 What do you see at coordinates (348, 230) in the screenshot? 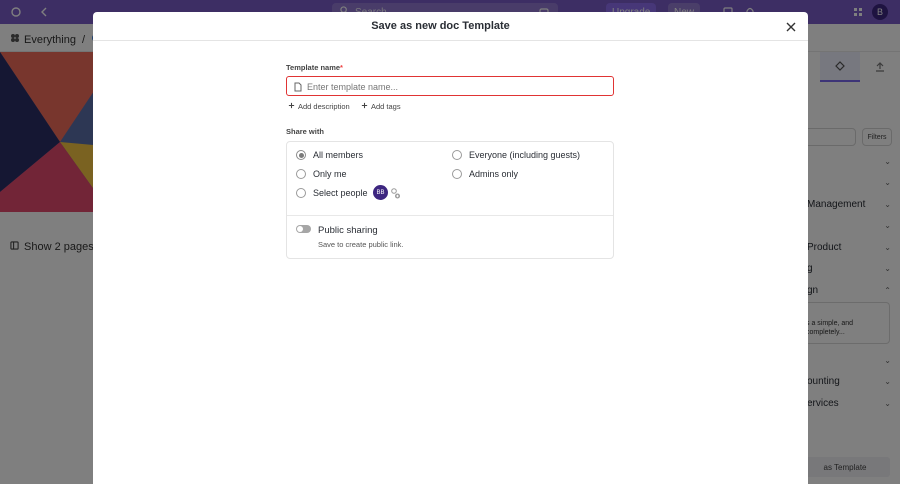
I see `public-sharing-title: Public sharing` at bounding box center [348, 230].